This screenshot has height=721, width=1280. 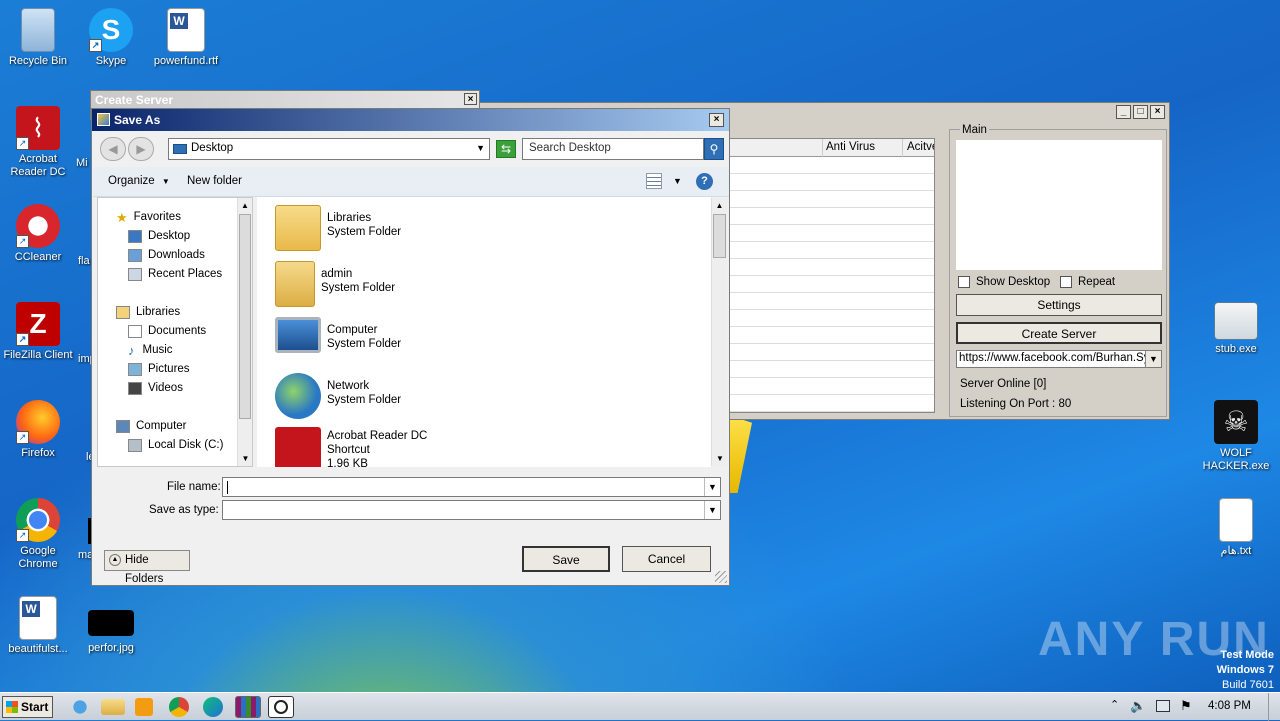 I want to click on media-player-icon, so click(x=144, y=707).